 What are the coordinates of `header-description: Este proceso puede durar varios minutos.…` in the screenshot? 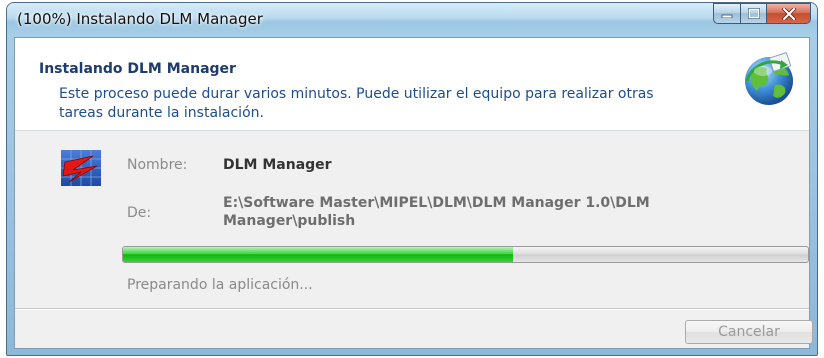 It's located at (356, 103).